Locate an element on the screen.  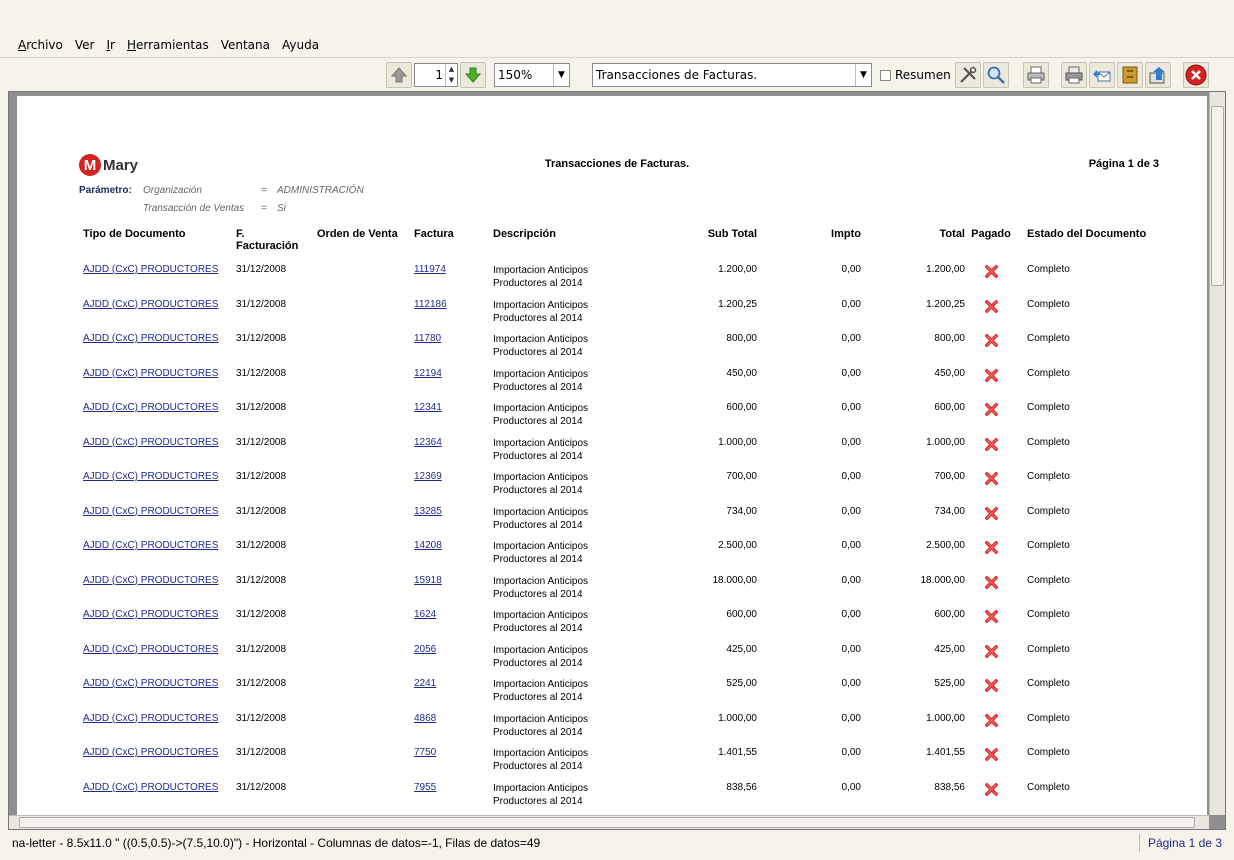
archive-icon is located at coordinates (1130, 75).